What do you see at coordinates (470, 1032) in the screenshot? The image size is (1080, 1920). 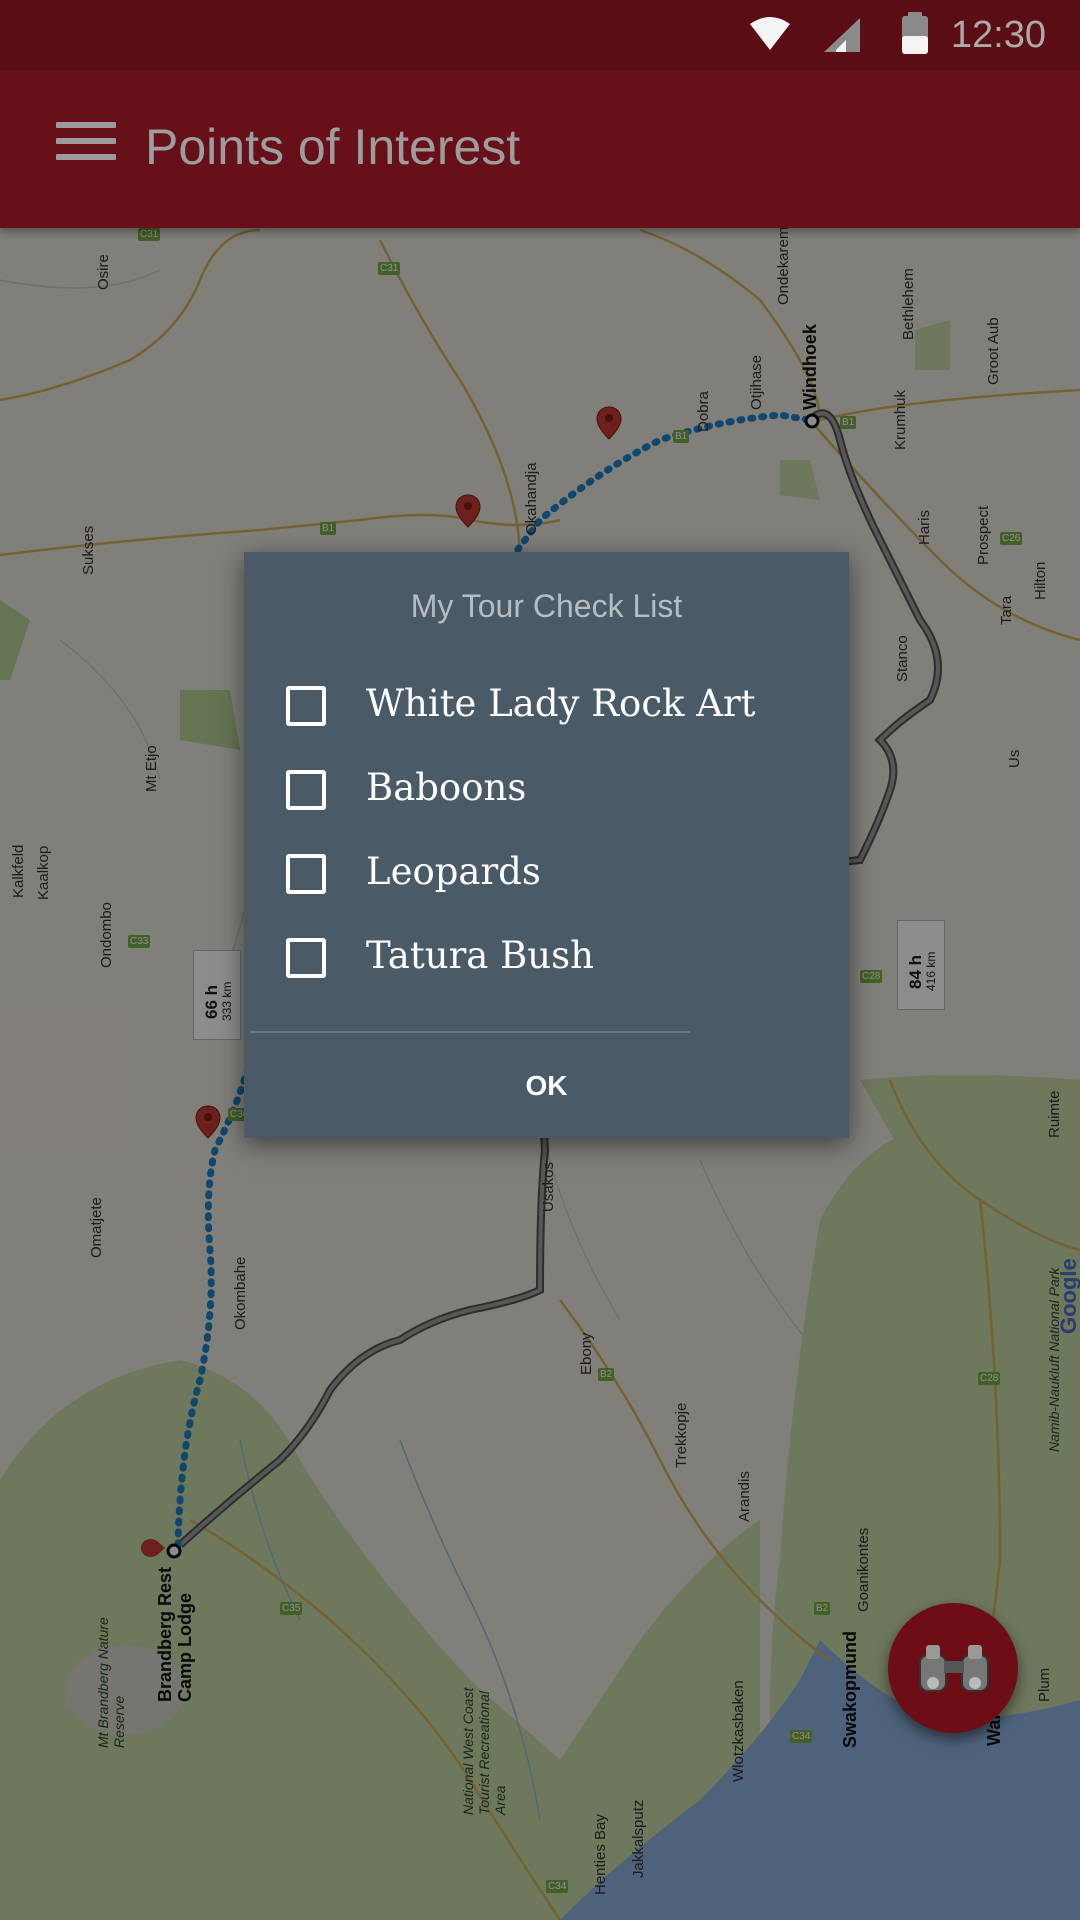 I see `dialog-divider` at bounding box center [470, 1032].